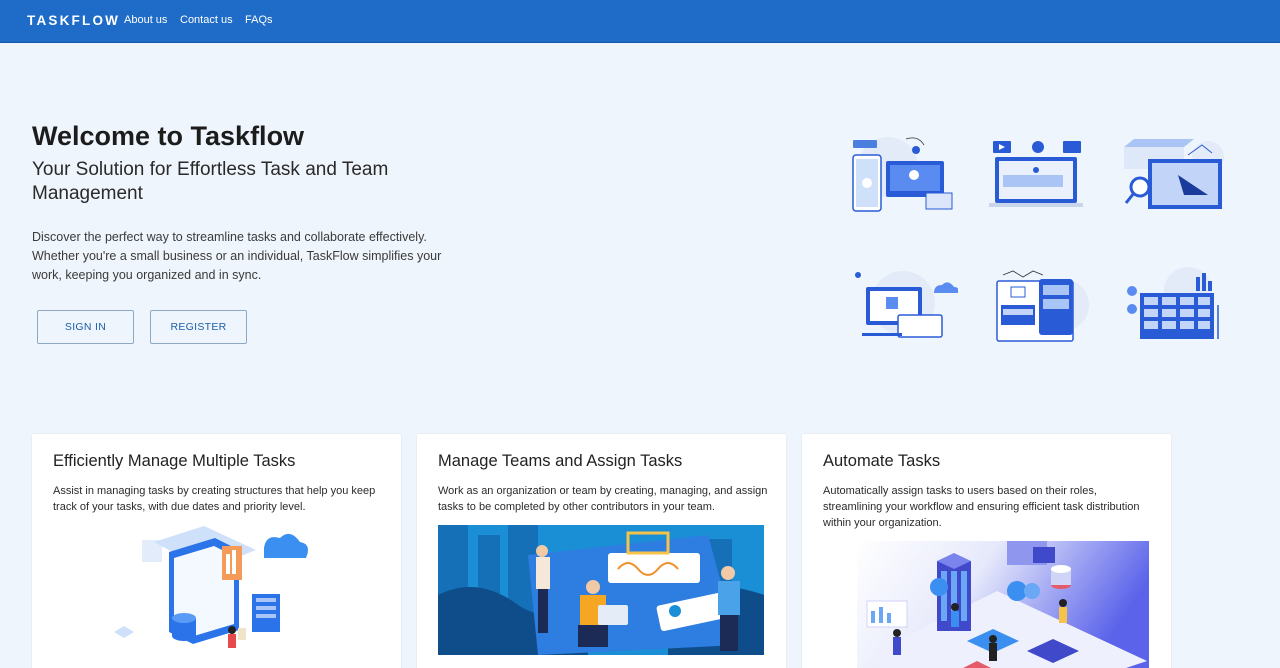 The height and width of the screenshot is (668, 1280). I want to click on nav-link-contact: Contact us, so click(206, 20).